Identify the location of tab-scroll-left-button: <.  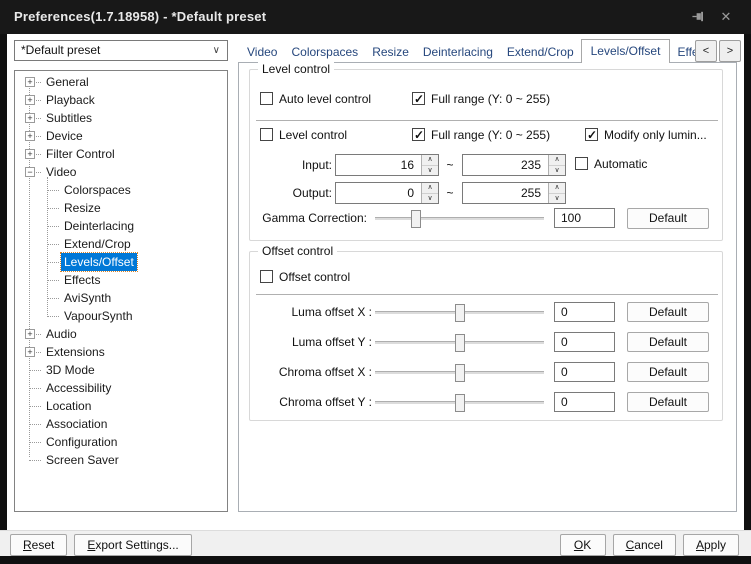
(706, 51).